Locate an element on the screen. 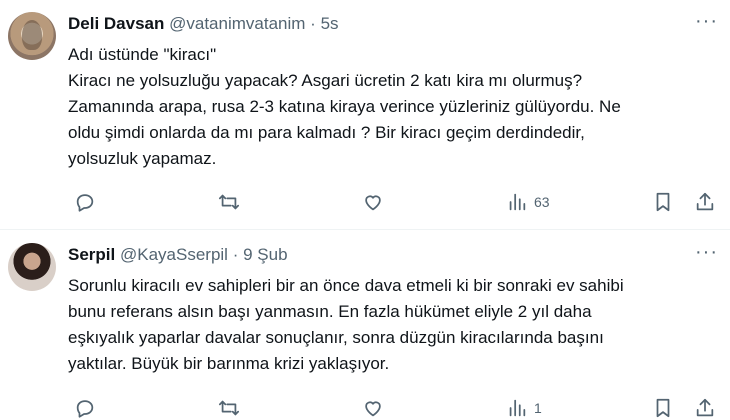  tweet-header: Deli Davsan @vatanimvatanim · 5s ··· is located at coordinates (393, 23).